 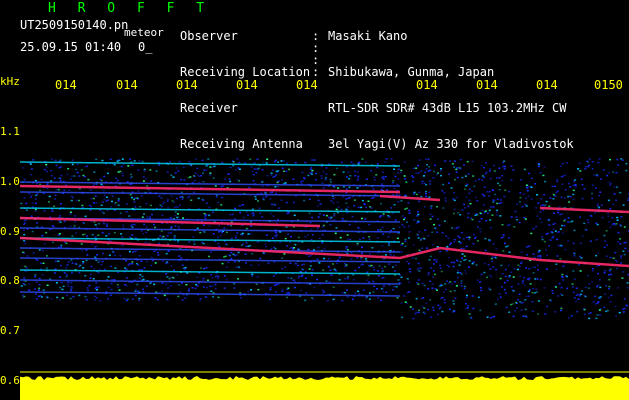 I want to click on meta-label-location: Receiving Location, so click(x=245, y=72).